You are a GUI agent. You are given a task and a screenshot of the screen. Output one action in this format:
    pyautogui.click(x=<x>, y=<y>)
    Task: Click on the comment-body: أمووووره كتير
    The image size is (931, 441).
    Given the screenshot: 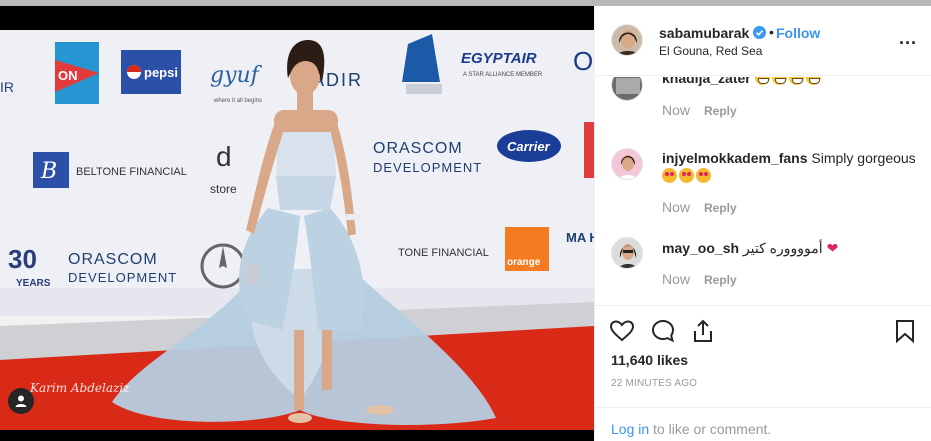 What is the action you would take?
    pyautogui.click(x=782, y=248)
    